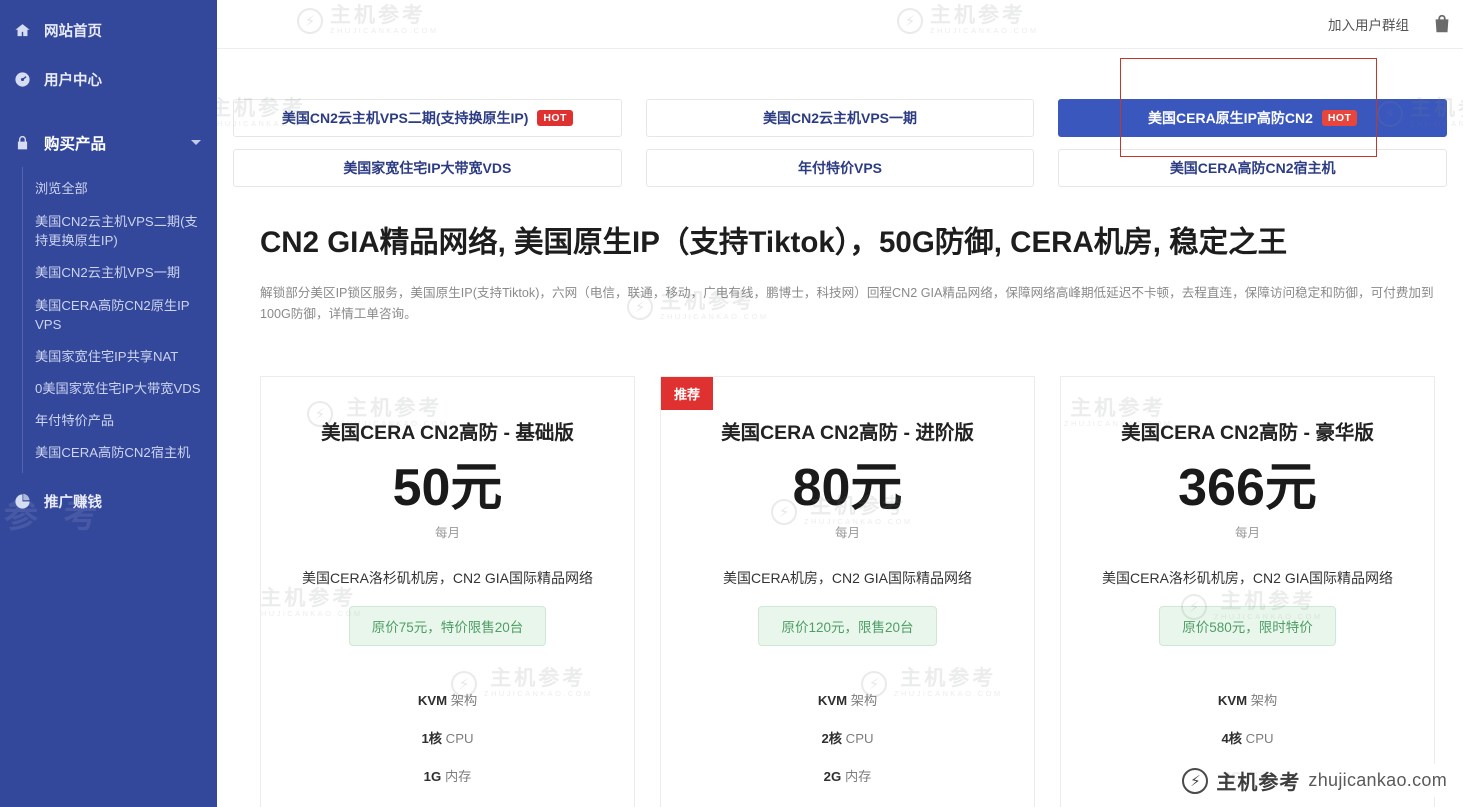  What do you see at coordinates (847, 433) in the screenshot?
I see `plan-title: 美国CERA CN2高防 - 进阶版` at bounding box center [847, 433].